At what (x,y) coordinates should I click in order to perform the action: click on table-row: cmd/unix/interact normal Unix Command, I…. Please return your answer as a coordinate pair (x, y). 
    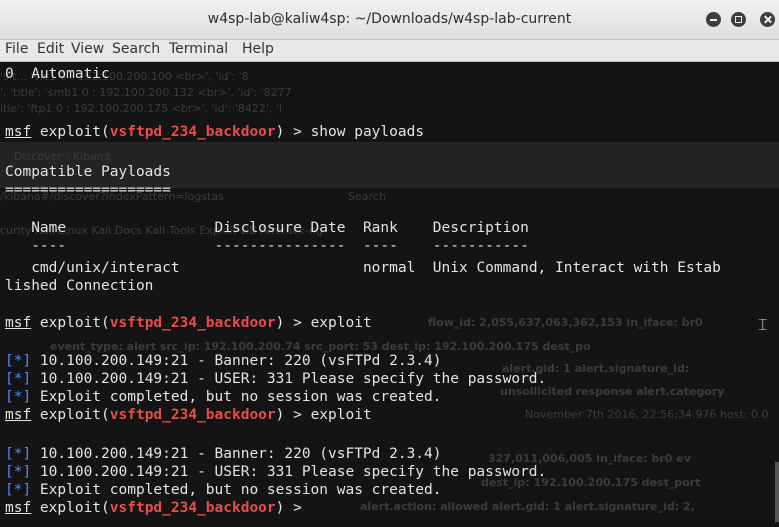
    Looking at the image, I should click on (363, 268).